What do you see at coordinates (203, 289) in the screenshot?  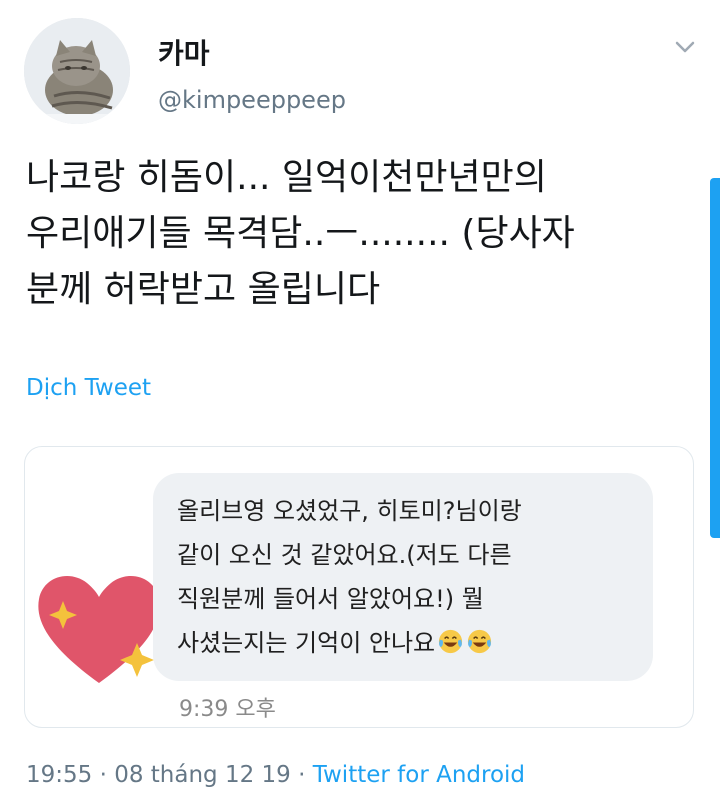 I see `tweet-text-line: 분께 허락받고 올립니다` at bounding box center [203, 289].